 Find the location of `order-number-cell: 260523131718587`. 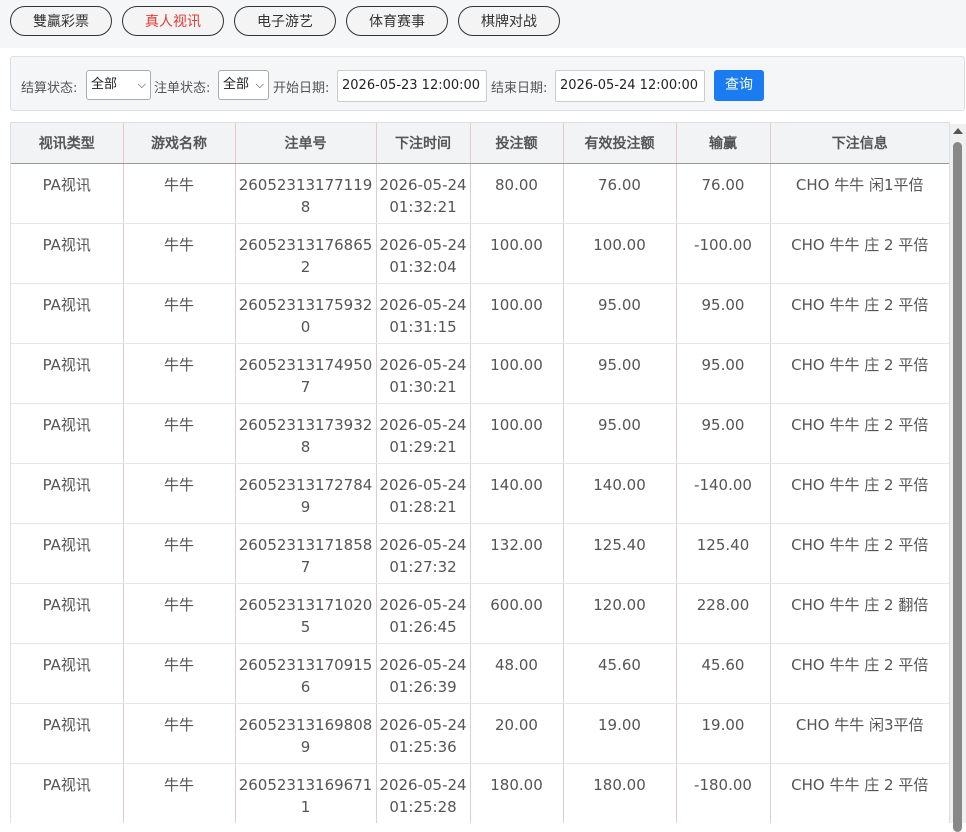

order-number-cell: 260523131718587 is located at coordinates (306, 553).